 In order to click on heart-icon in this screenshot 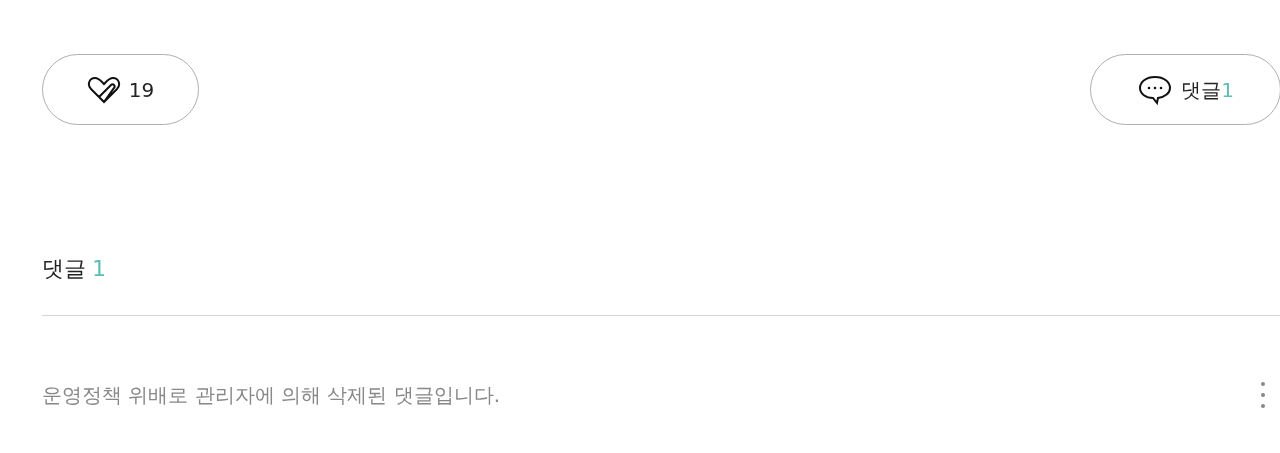, I will do `click(103, 89)`.